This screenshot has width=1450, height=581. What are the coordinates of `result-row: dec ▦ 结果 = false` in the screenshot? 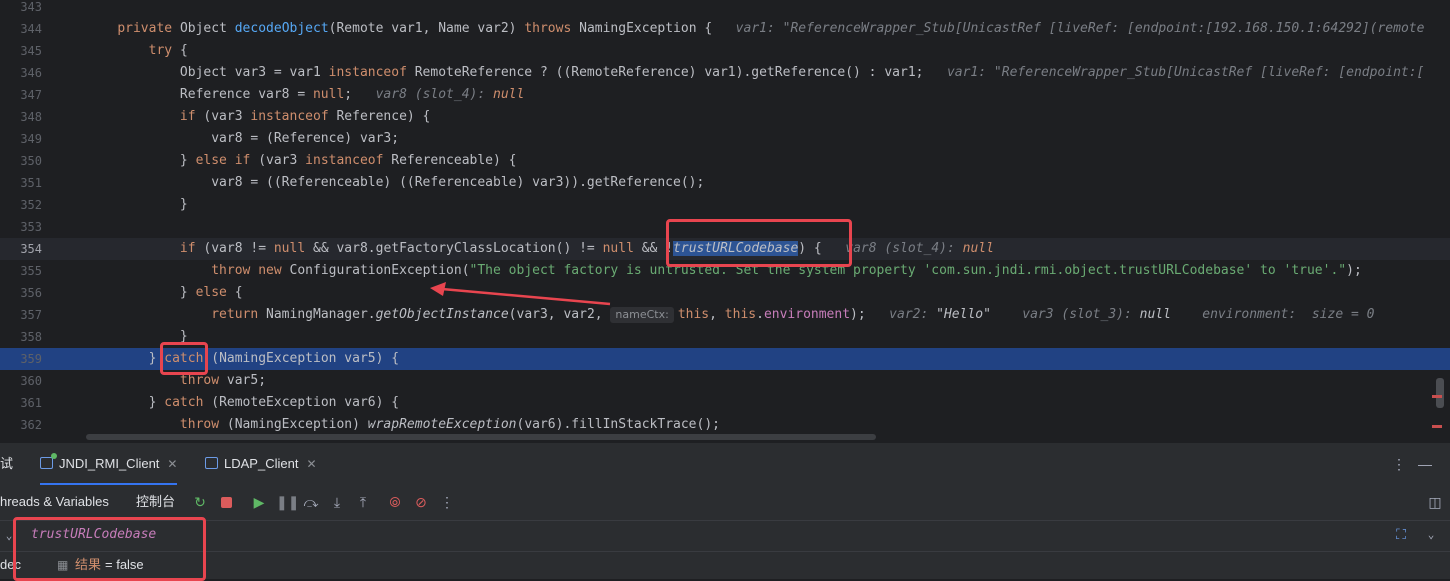 It's located at (725, 565).